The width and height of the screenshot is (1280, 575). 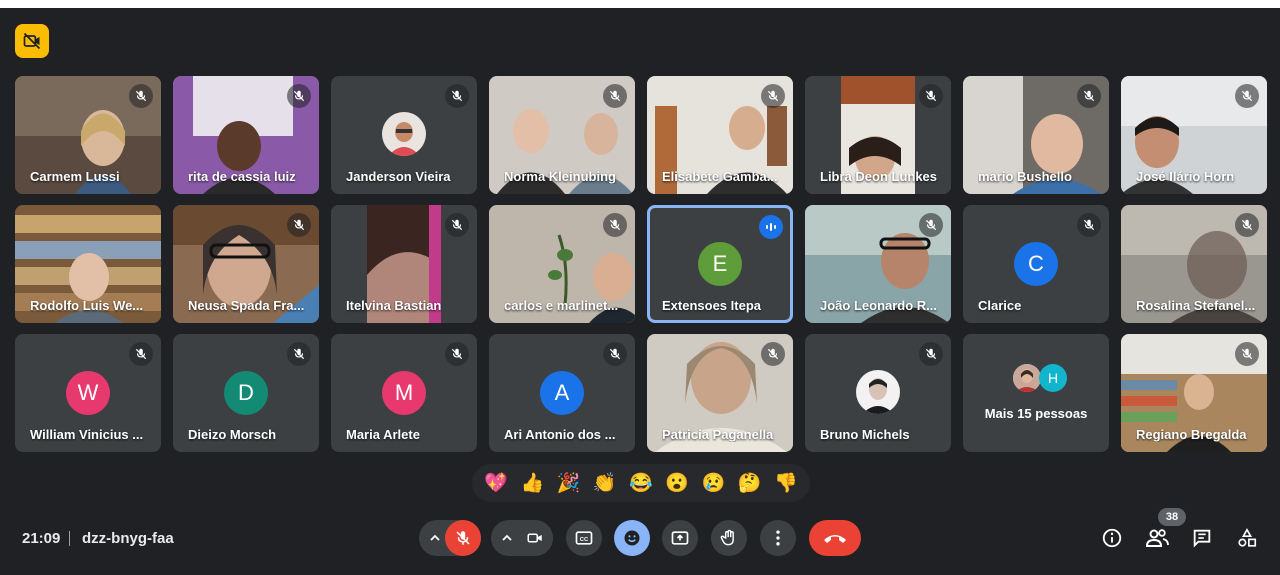 What do you see at coordinates (88, 135) in the screenshot?
I see `participant-tile: Carmem Lussi` at bounding box center [88, 135].